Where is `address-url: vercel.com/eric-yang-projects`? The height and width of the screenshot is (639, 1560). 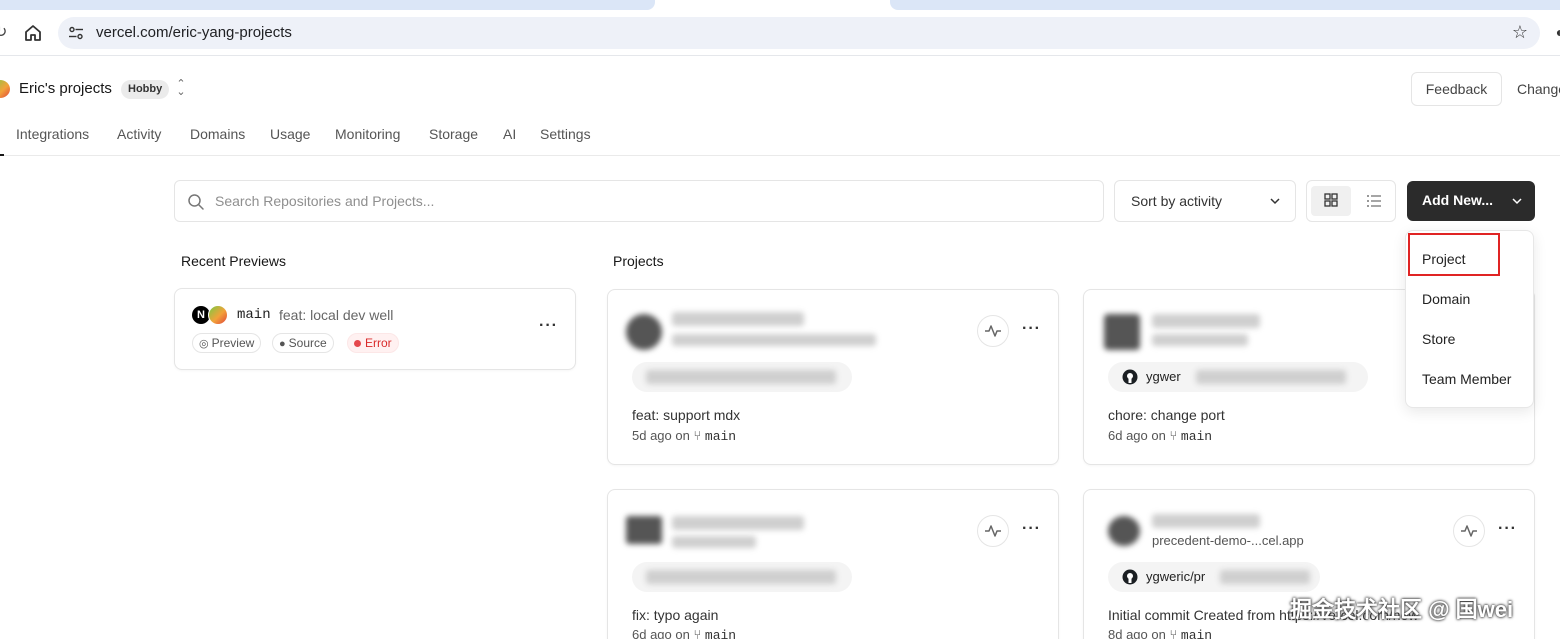 address-url: vercel.com/eric-yang-projects is located at coordinates (194, 32).